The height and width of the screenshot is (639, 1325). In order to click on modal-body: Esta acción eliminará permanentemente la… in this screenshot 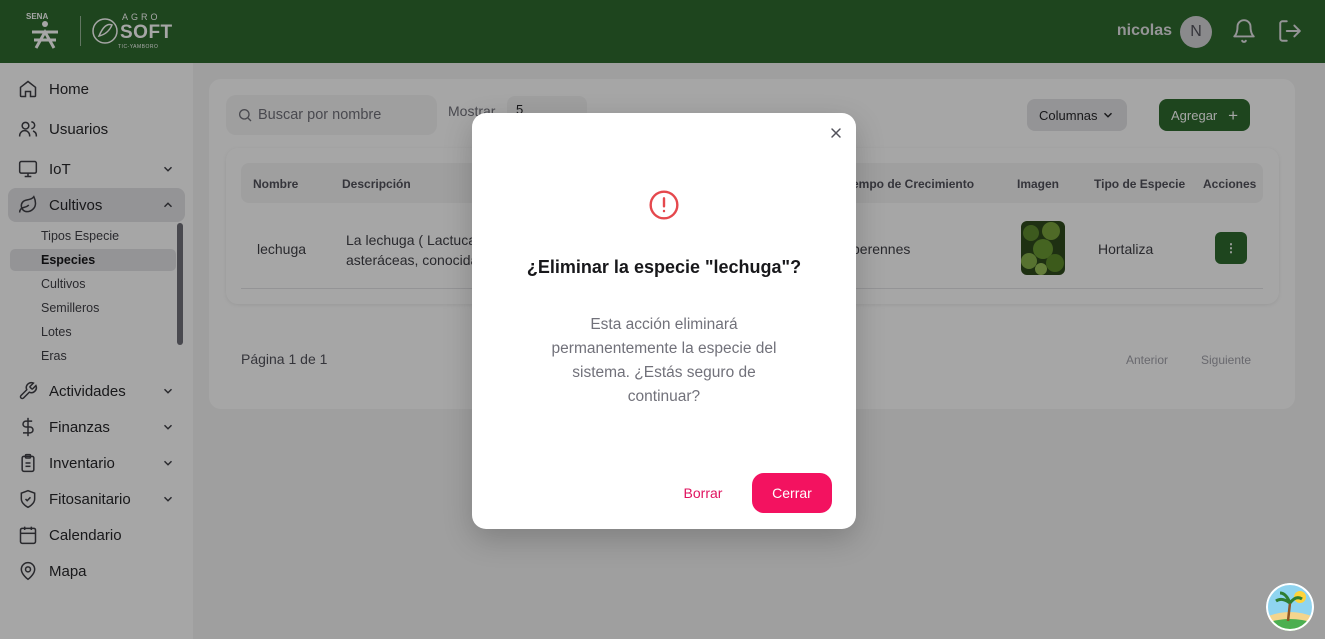, I will do `click(664, 360)`.